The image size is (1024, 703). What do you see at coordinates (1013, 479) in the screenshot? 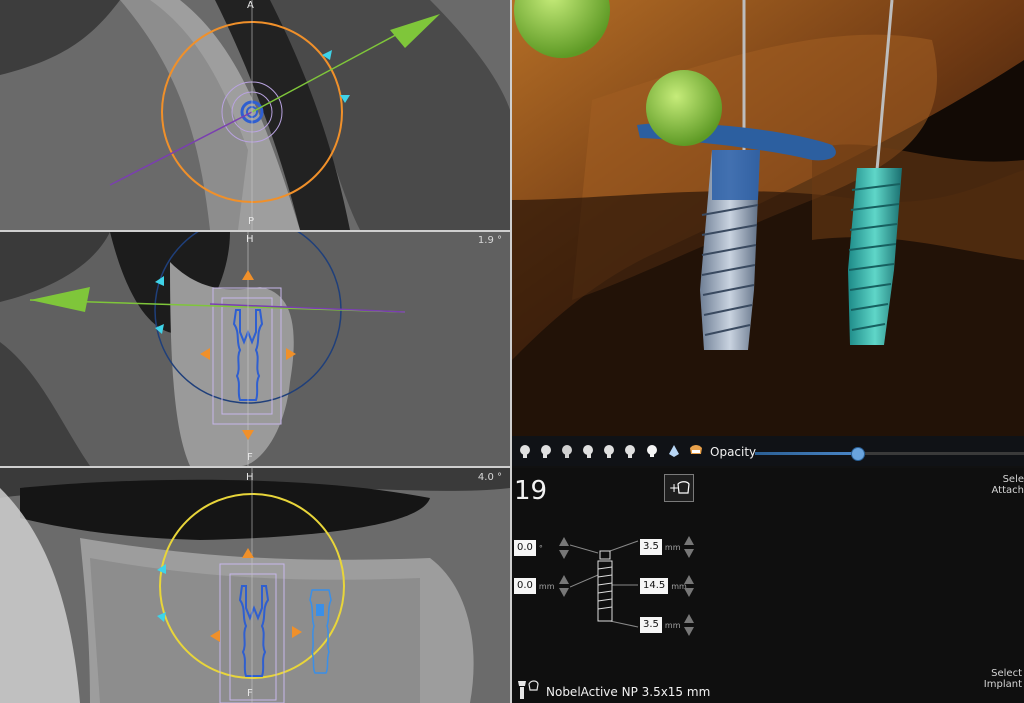
I see `select-attachment-line1: Sele` at bounding box center [1013, 479].